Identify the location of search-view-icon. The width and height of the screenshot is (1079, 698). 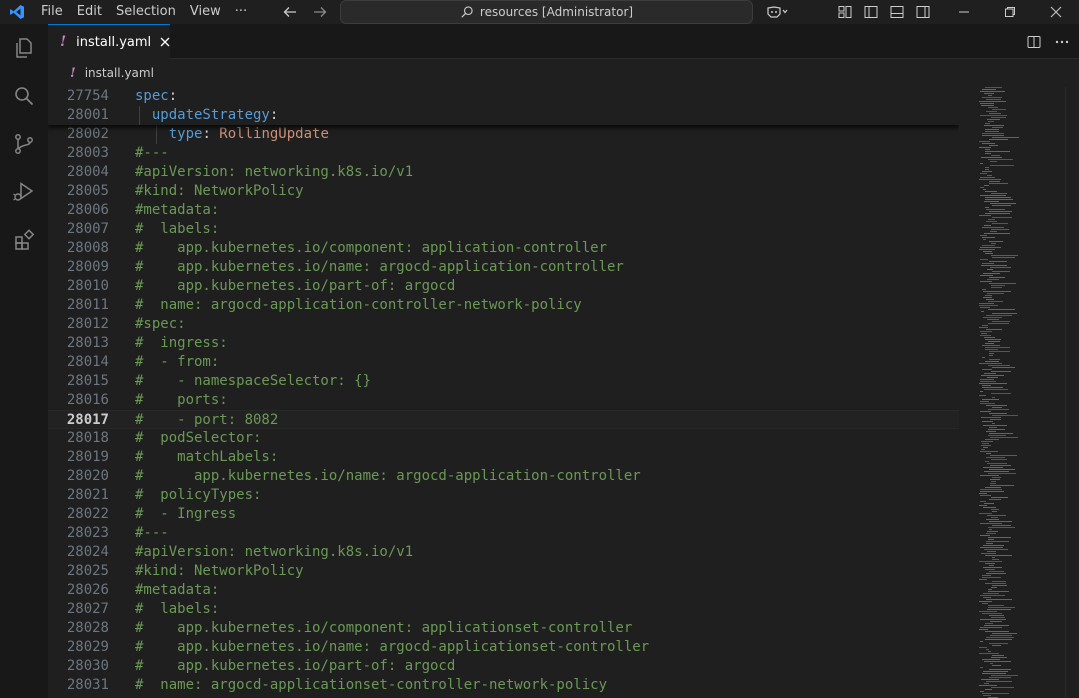
(24, 96).